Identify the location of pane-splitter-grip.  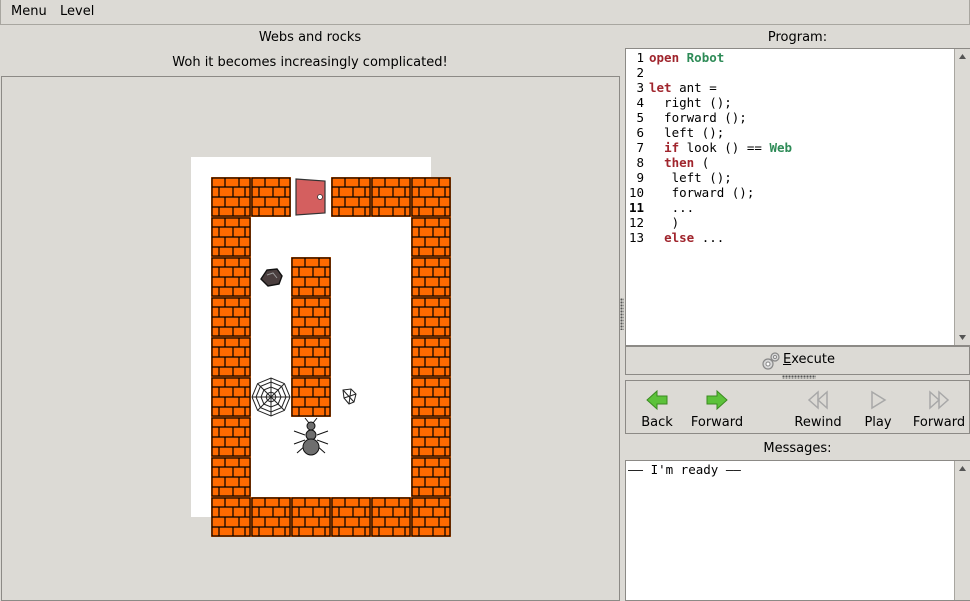
(622, 314).